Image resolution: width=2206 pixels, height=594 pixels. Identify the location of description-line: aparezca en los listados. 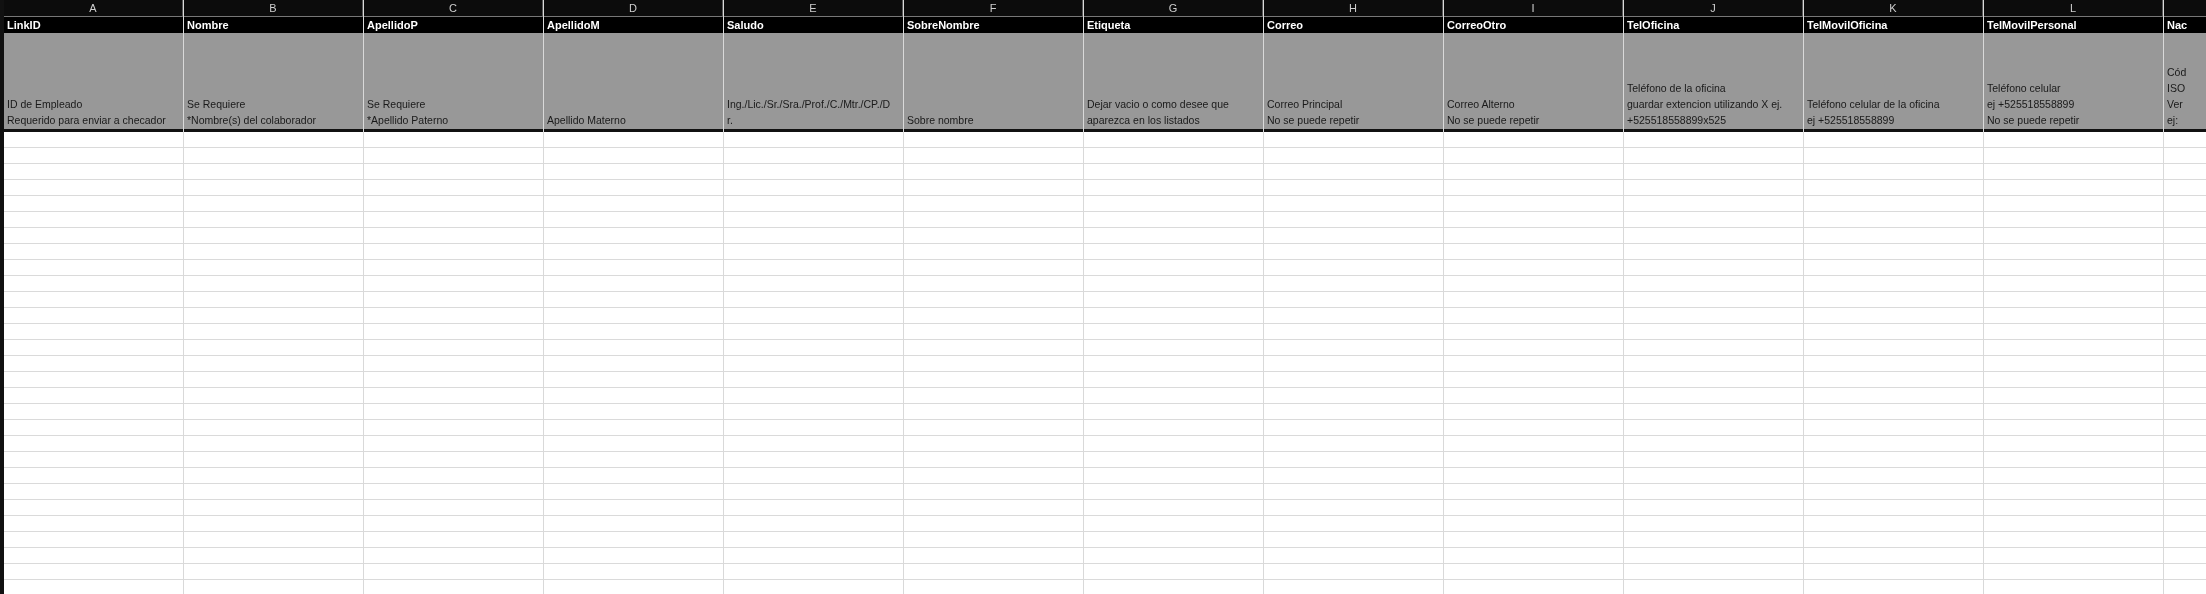
(1144, 120).